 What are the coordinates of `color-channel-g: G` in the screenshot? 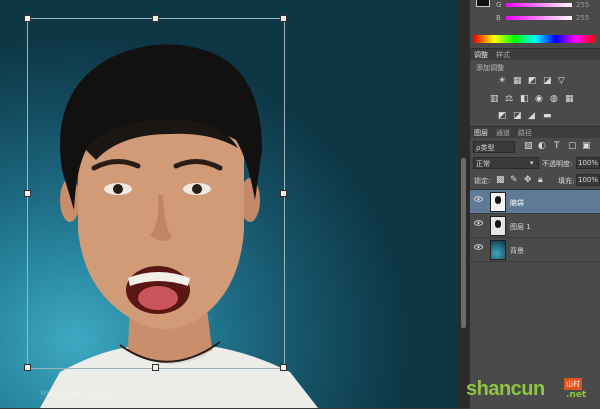 It's located at (499, 5).